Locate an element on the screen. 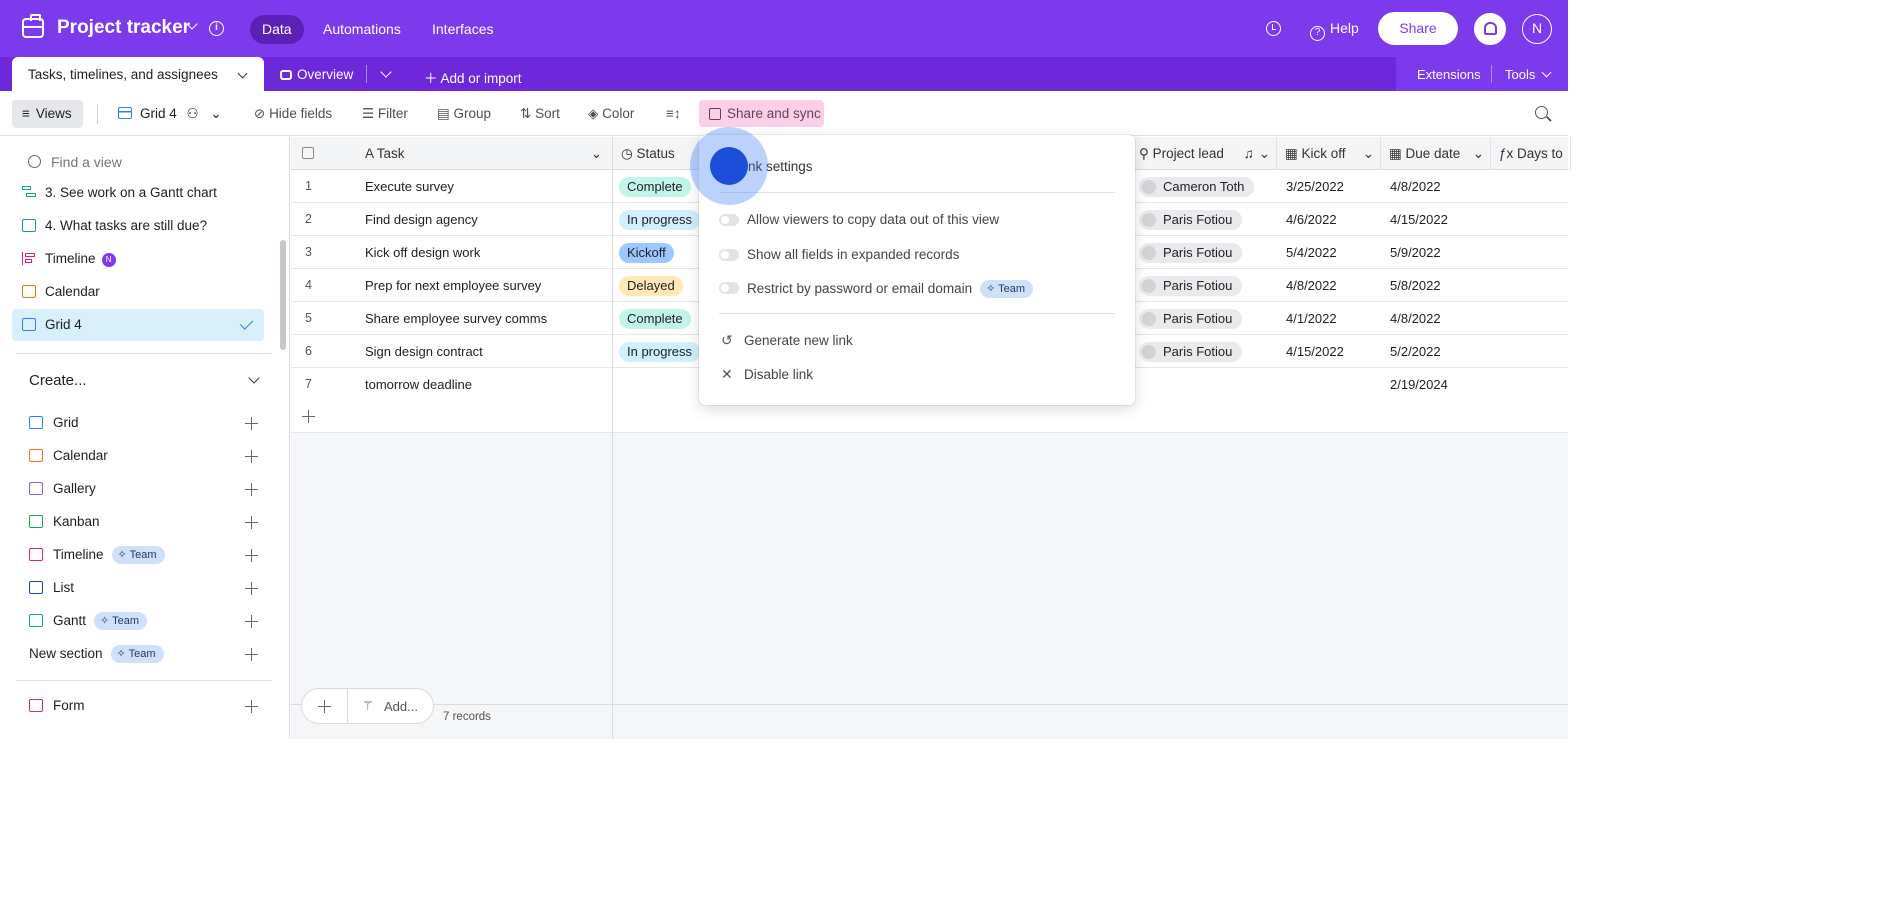  tools-label: Tools is located at coordinates (1520, 74).